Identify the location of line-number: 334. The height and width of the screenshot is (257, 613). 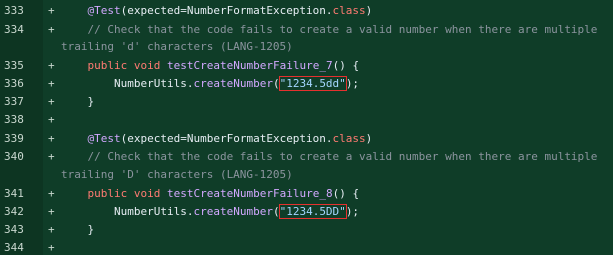
(14, 29).